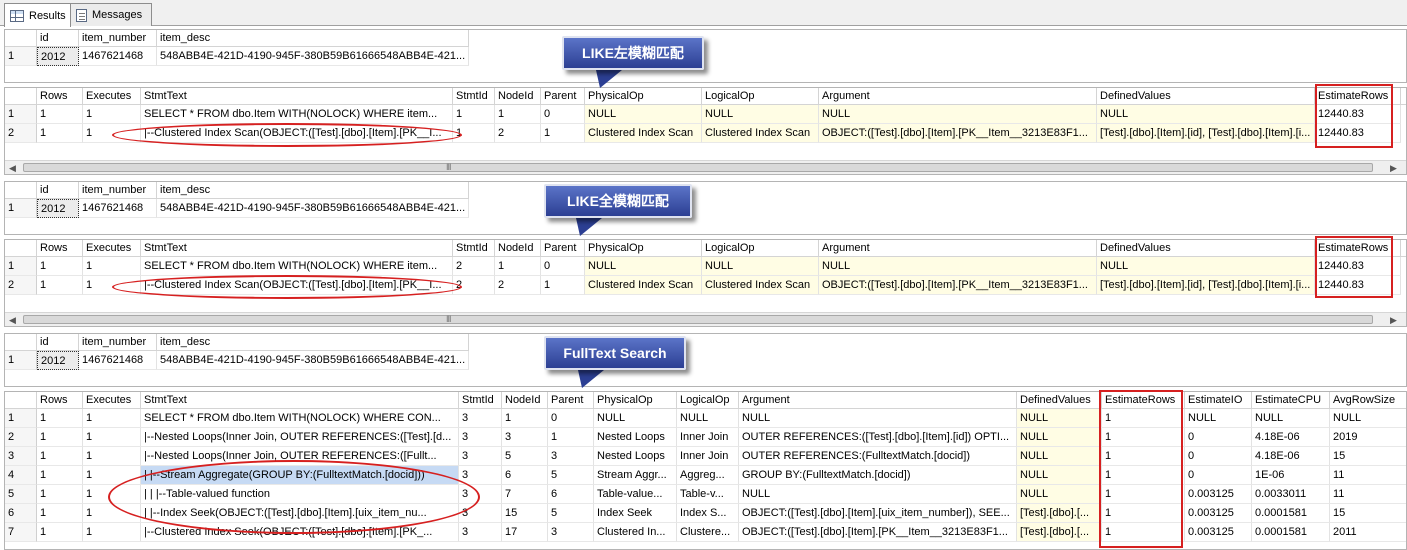 The image size is (1407, 550). What do you see at coordinates (525, 494) in the screenshot?
I see `cell-nodeid: 7` at bounding box center [525, 494].